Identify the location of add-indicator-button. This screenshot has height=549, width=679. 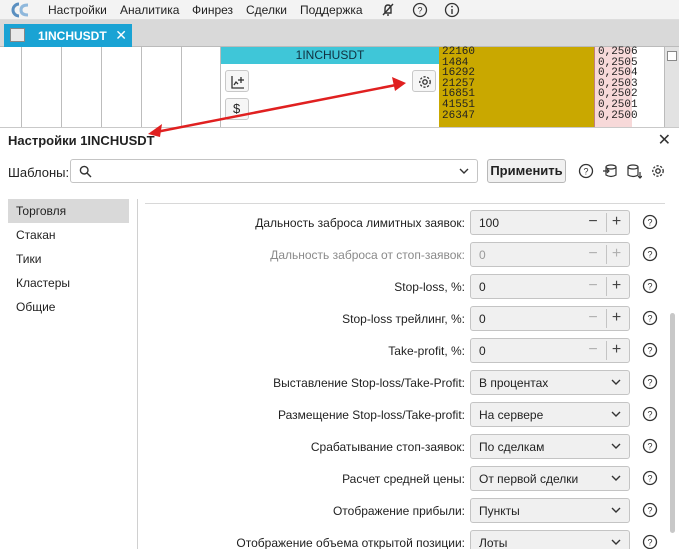
(237, 81).